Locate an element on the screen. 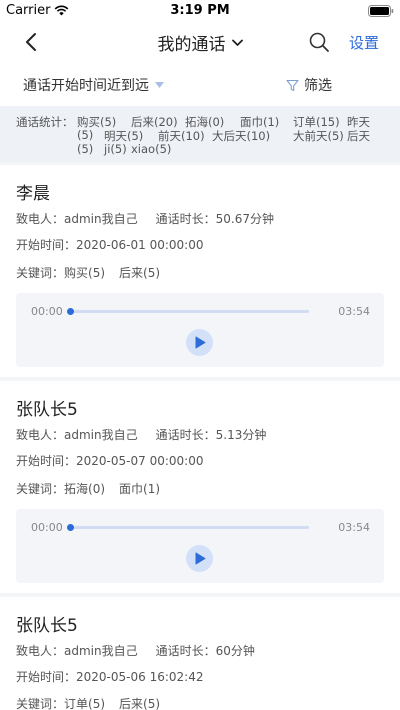 The width and height of the screenshot is (400, 710). start-time-row: 开始时间：2020-05-07 00:00:00 is located at coordinates (109, 460).